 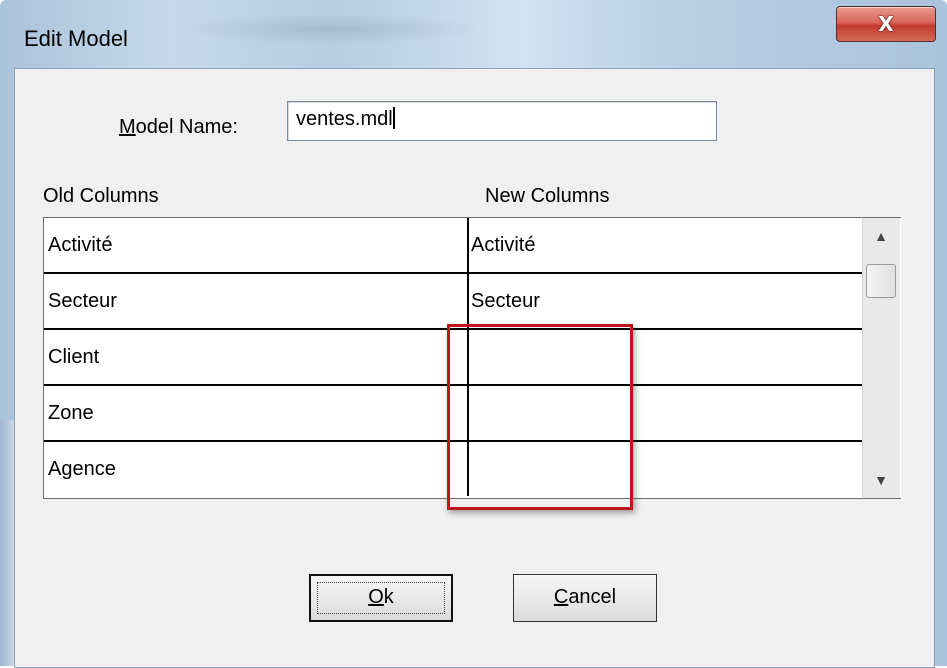 I want to click on up-arrow-icon: ▲, so click(x=881, y=236).